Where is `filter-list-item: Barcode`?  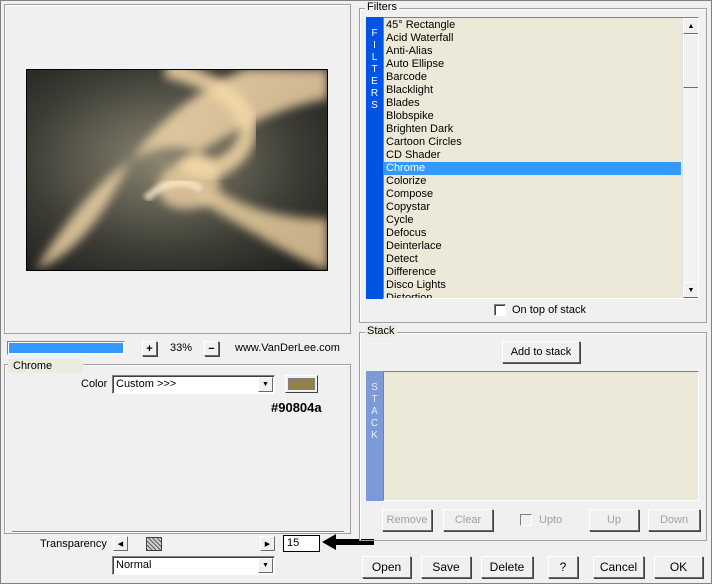 filter-list-item: Barcode is located at coordinates (532, 77).